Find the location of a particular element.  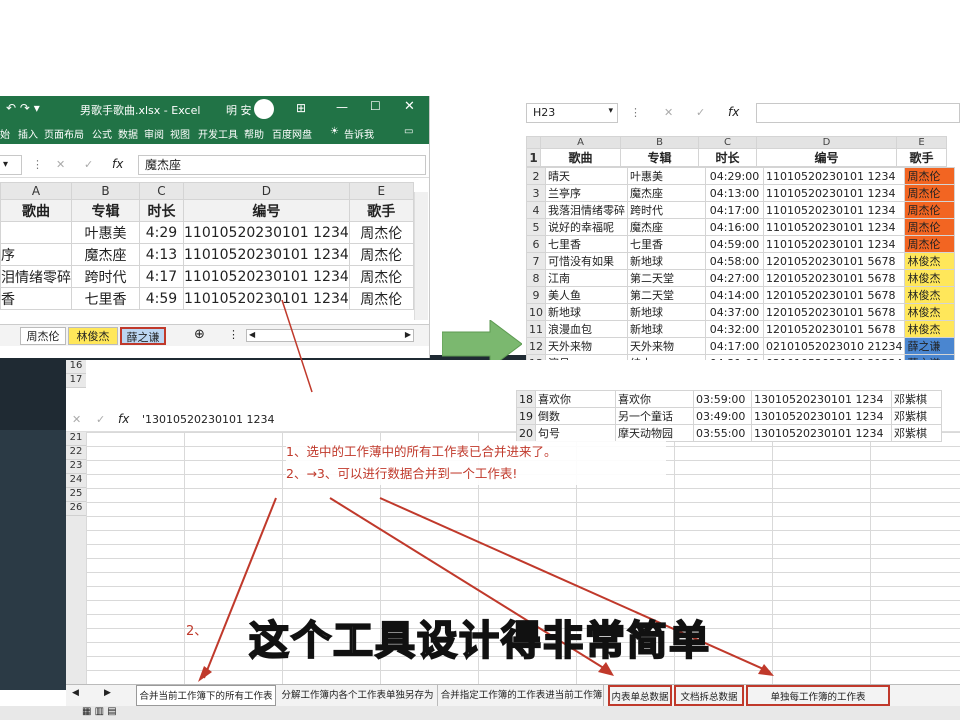

prev-sheet-icon: ◀ is located at coordinates (75, 693).